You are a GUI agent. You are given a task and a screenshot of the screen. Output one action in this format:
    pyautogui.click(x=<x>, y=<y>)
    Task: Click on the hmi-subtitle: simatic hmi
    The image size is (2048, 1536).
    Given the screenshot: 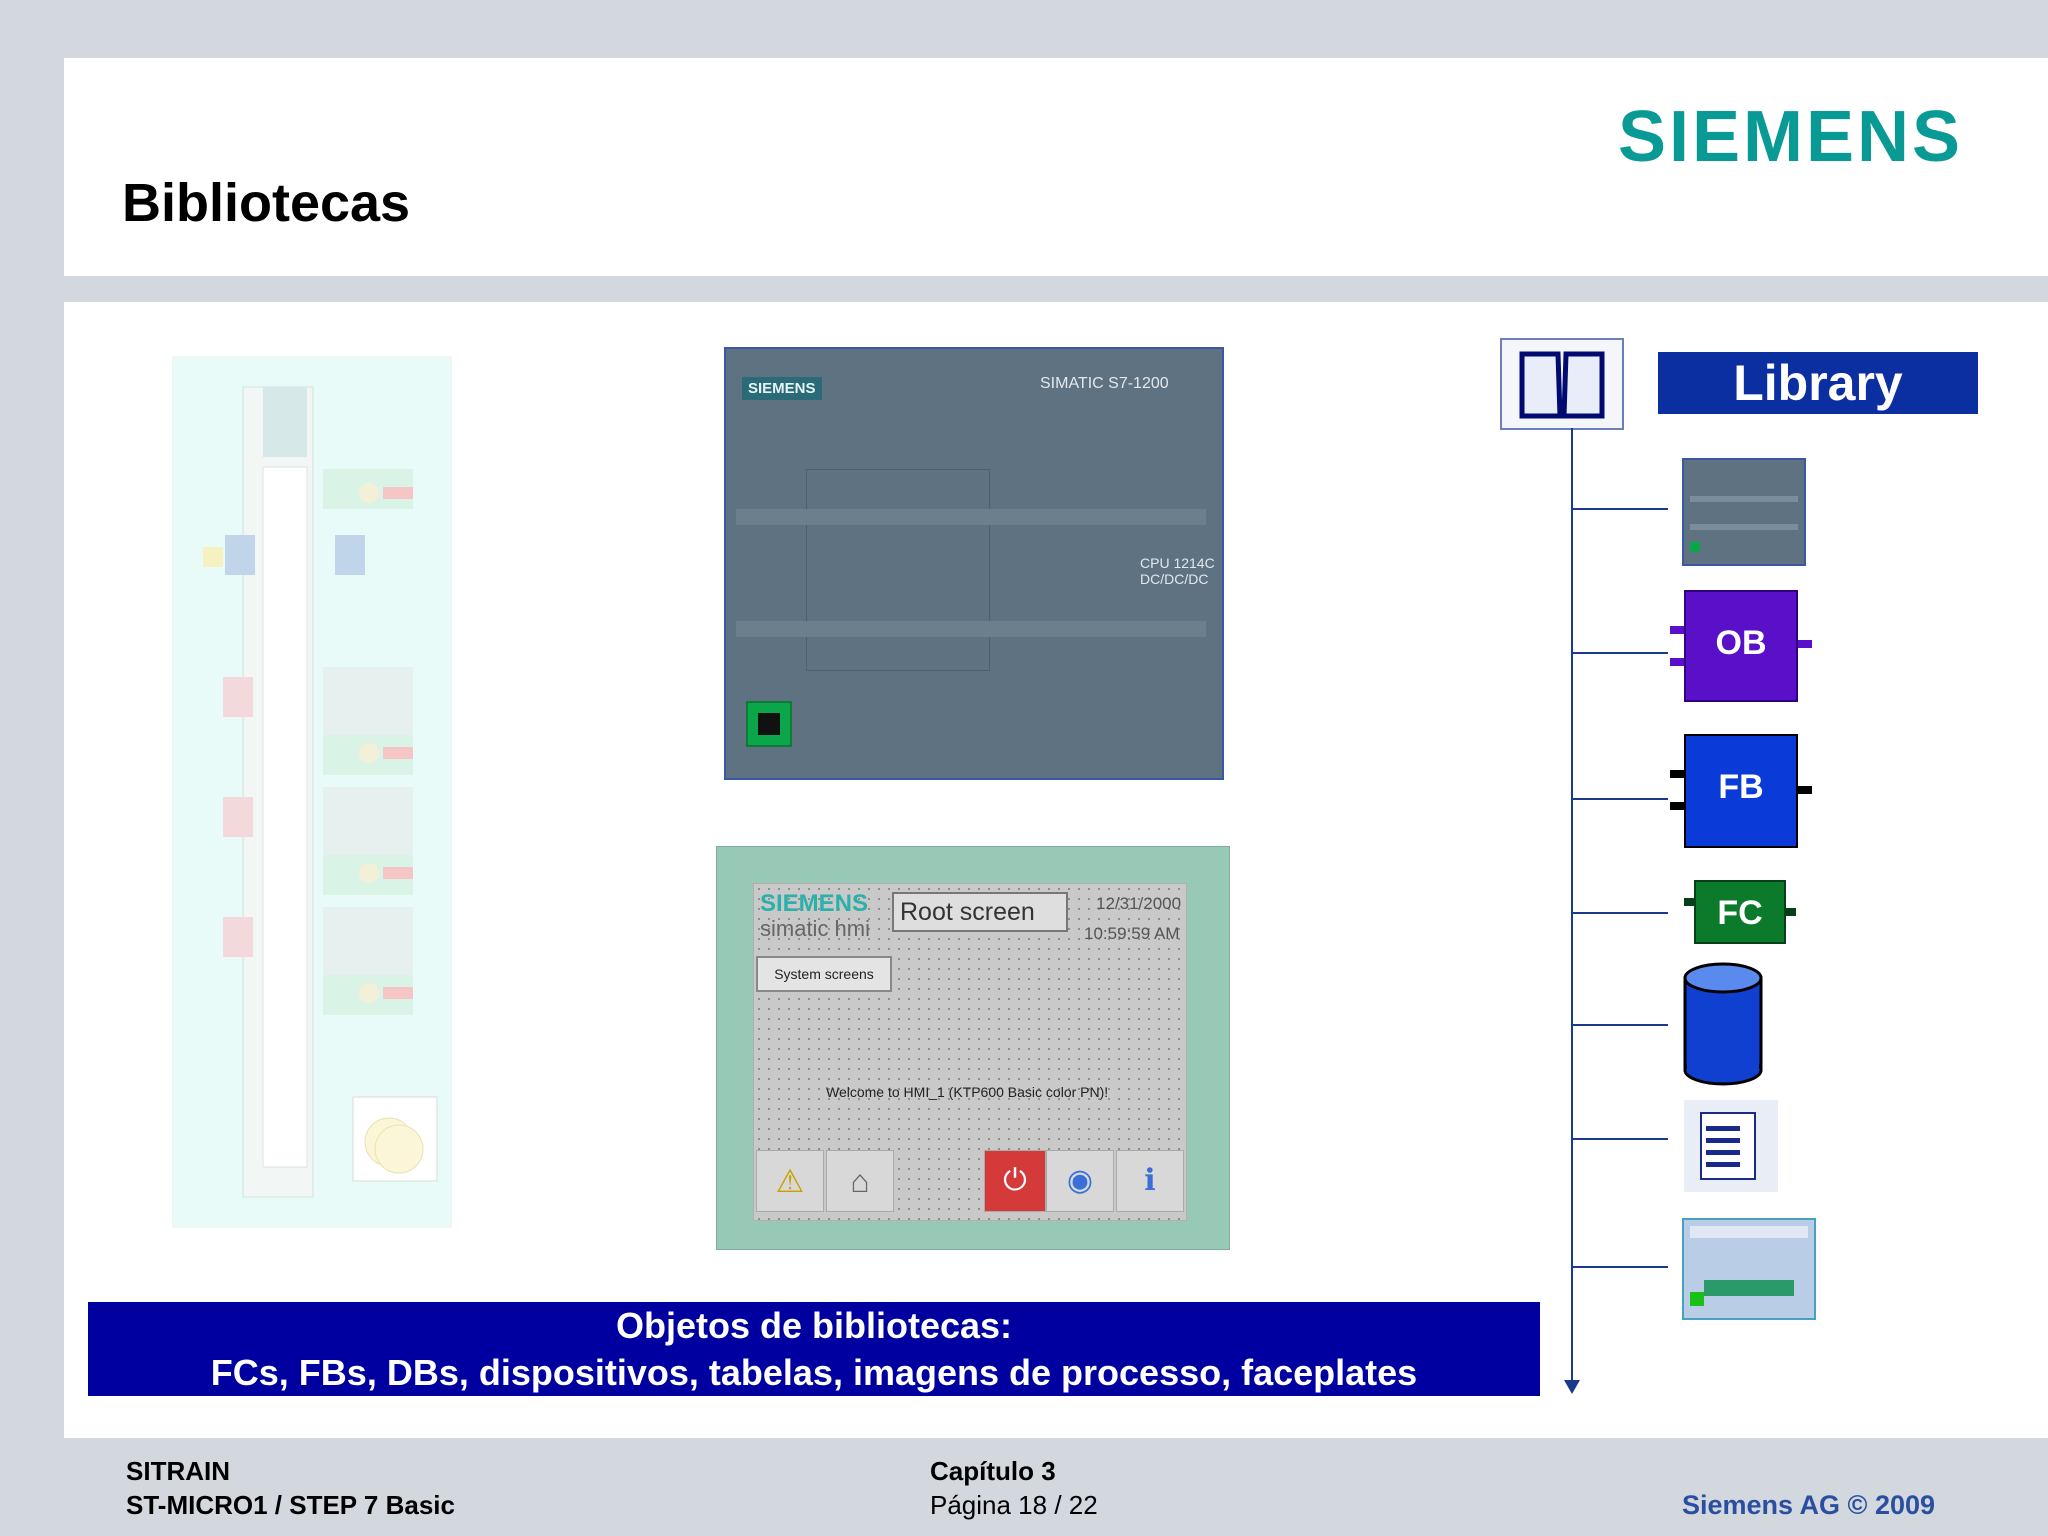 What is the action you would take?
    pyautogui.click(x=815, y=928)
    